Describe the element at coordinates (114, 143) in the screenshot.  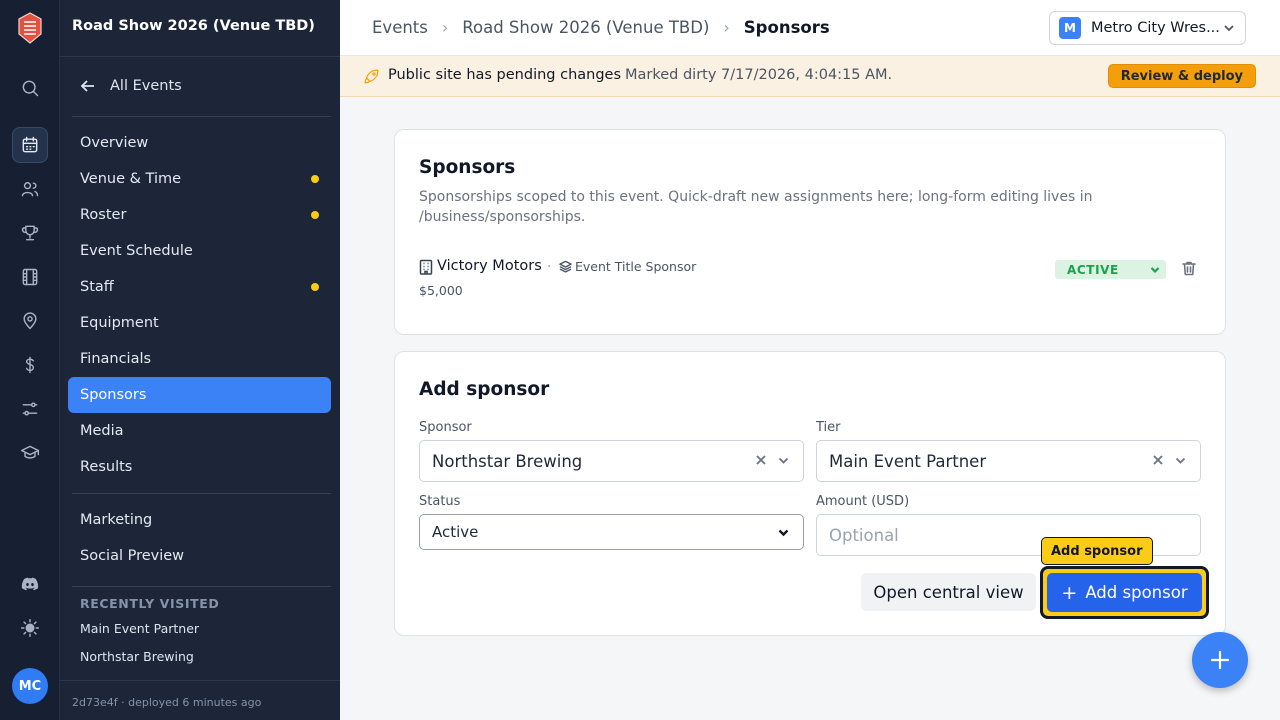
I see `sidebar-item-label: Overview` at that location.